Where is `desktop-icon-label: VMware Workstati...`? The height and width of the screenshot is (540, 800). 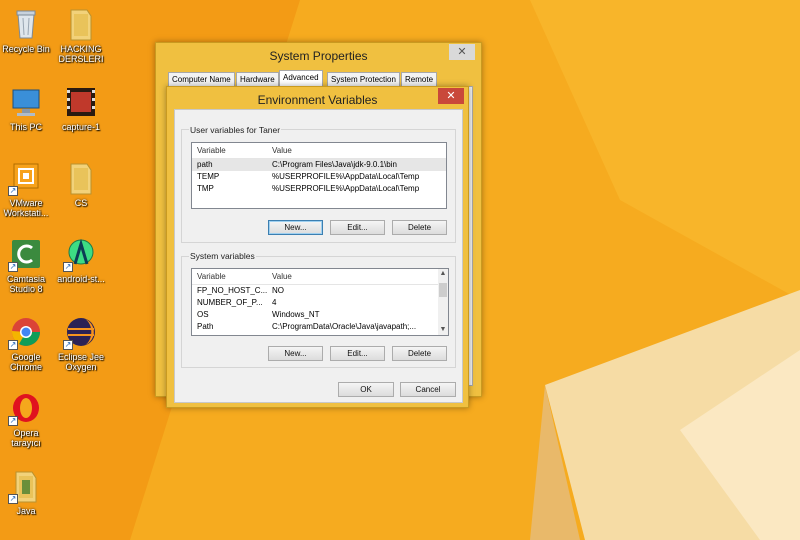 desktop-icon-label: VMware Workstati... is located at coordinates (26, 208).